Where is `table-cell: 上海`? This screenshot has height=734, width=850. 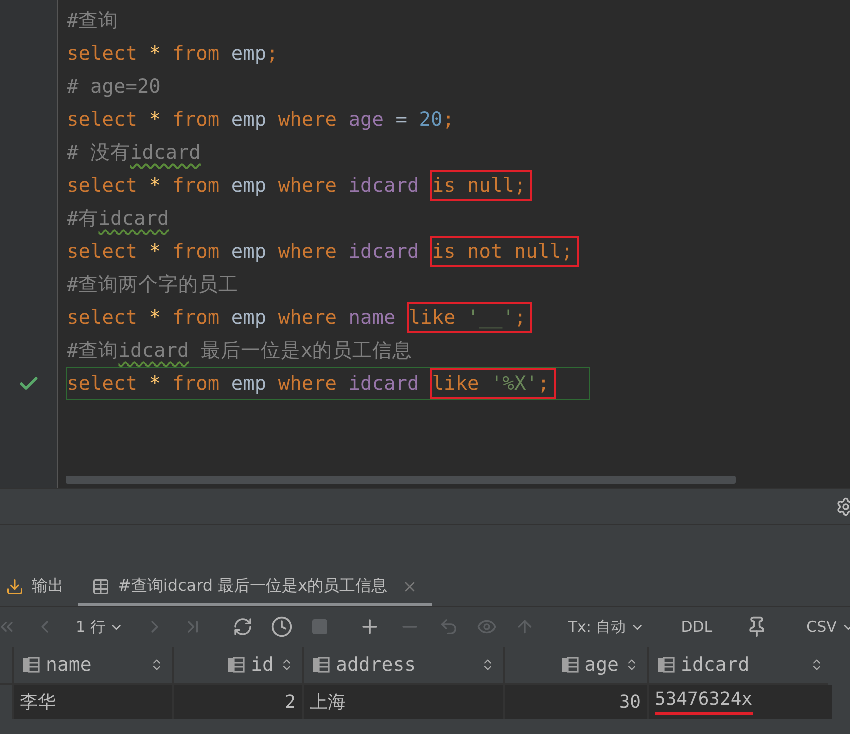 table-cell: 上海 is located at coordinates (403, 702).